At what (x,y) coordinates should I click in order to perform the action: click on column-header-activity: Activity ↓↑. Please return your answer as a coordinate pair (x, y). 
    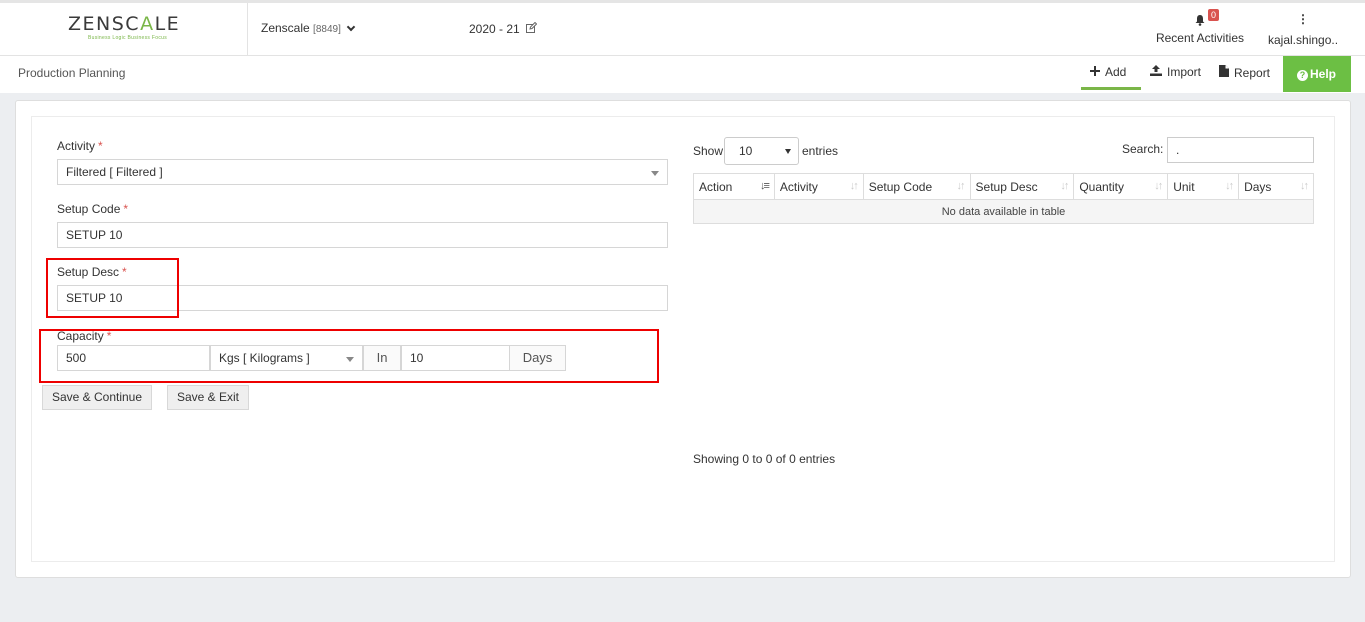
    Looking at the image, I should click on (818, 186).